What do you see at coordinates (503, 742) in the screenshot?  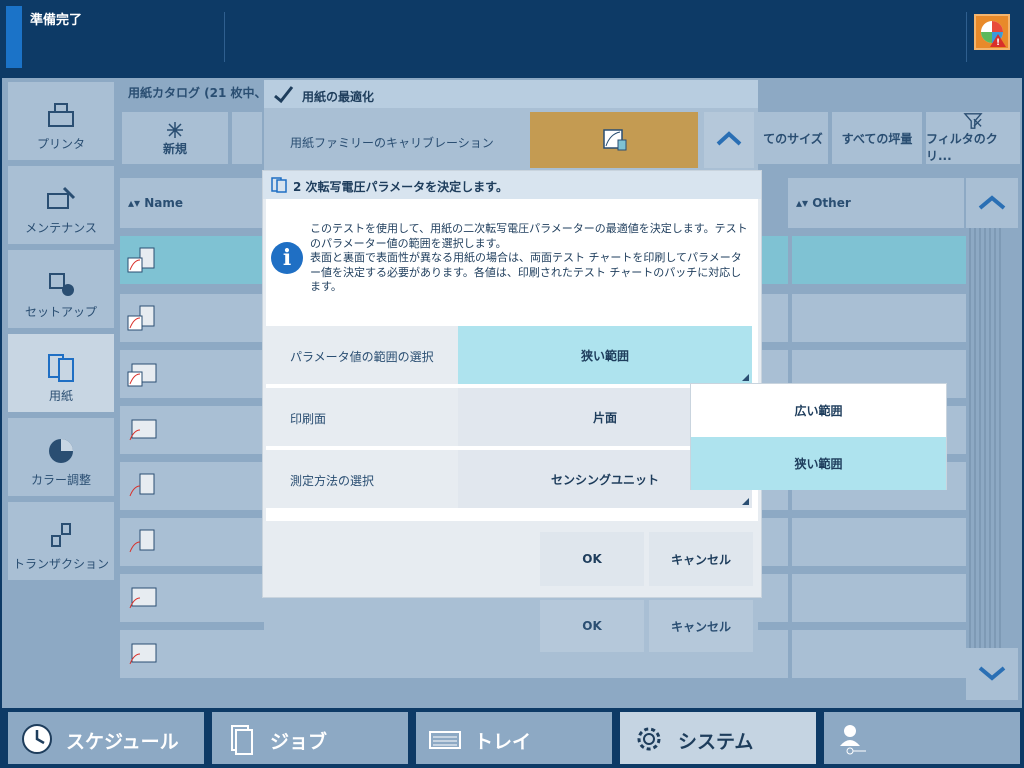 I see `tab-label: トレイ` at bounding box center [503, 742].